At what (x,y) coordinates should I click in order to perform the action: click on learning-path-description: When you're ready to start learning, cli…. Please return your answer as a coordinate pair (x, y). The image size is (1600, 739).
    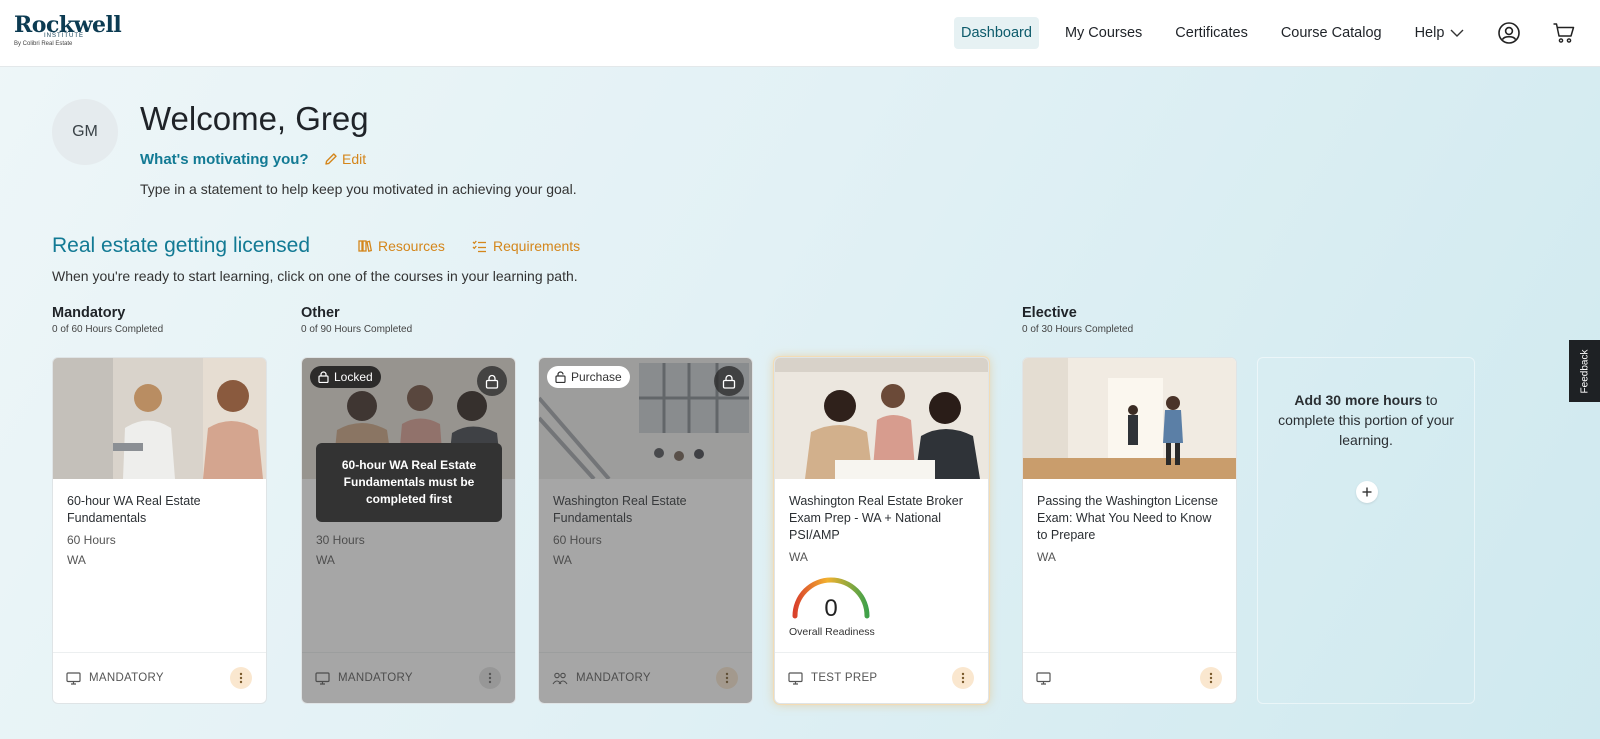
    Looking at the image, I should click on (315, 276).